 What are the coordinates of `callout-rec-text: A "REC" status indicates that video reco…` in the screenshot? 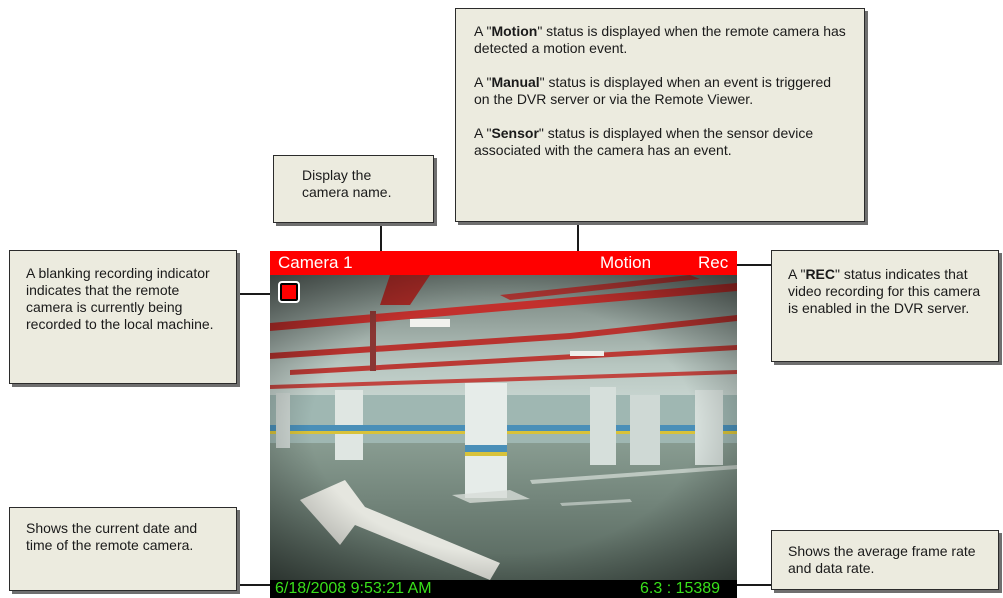 It's located at (884, 291).